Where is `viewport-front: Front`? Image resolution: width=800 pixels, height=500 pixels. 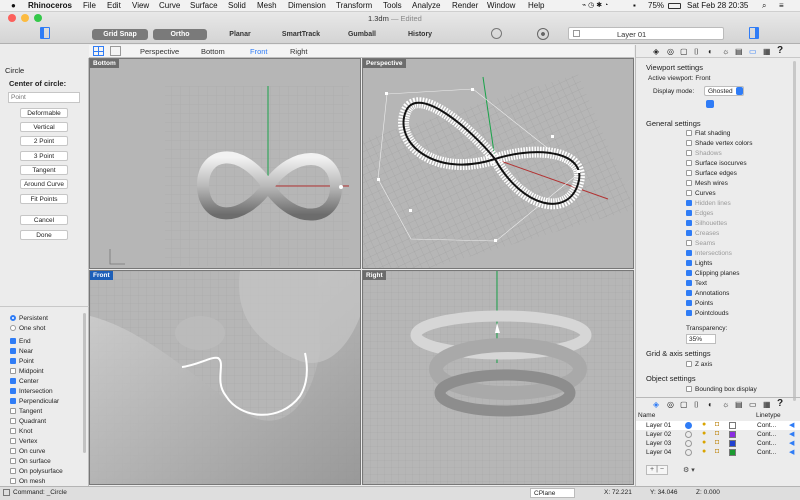 viewport-front: Front is located at coordinates (225, 377).